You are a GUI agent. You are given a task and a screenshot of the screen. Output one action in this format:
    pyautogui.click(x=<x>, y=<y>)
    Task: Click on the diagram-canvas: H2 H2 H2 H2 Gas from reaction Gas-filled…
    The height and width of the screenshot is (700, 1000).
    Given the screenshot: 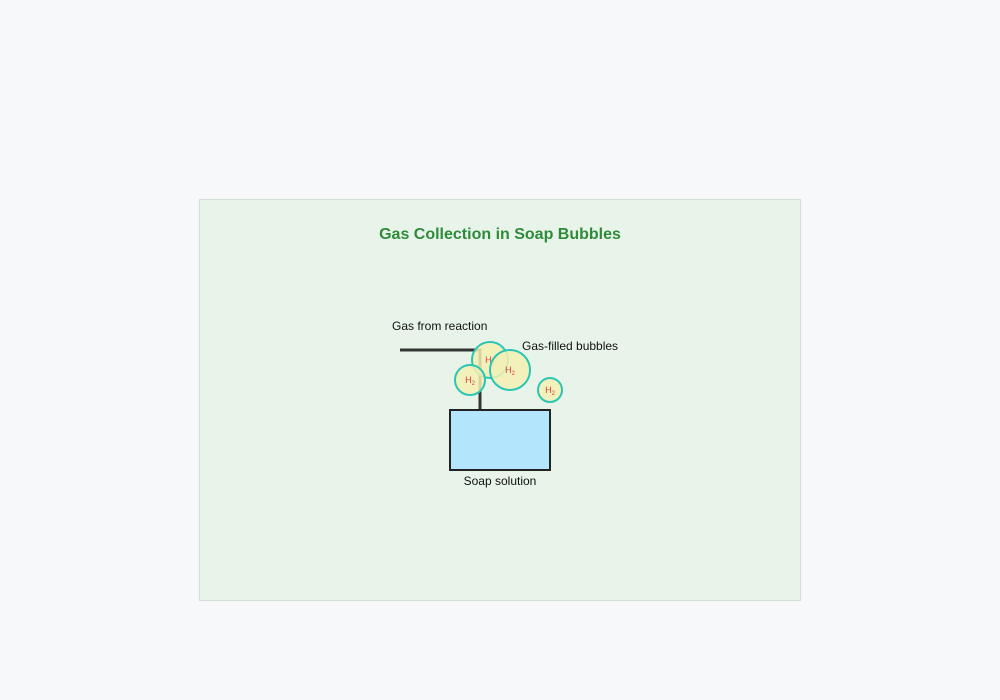 What is the action you would take?
    pyautogui.click(x=505, y=403)
    